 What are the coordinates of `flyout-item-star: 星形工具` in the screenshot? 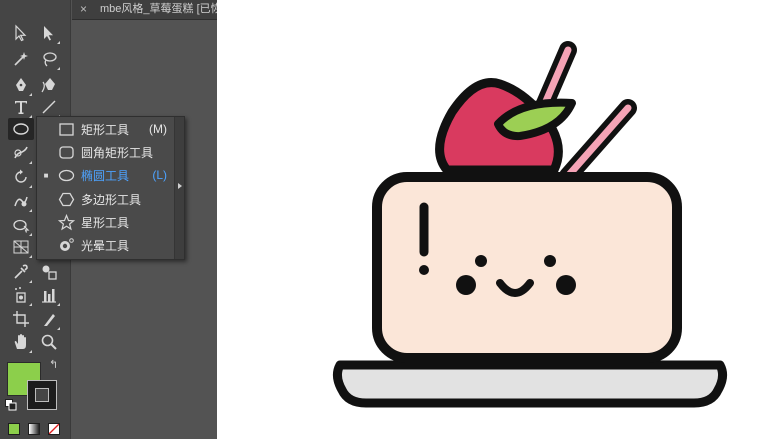 It's located at (106, 222).